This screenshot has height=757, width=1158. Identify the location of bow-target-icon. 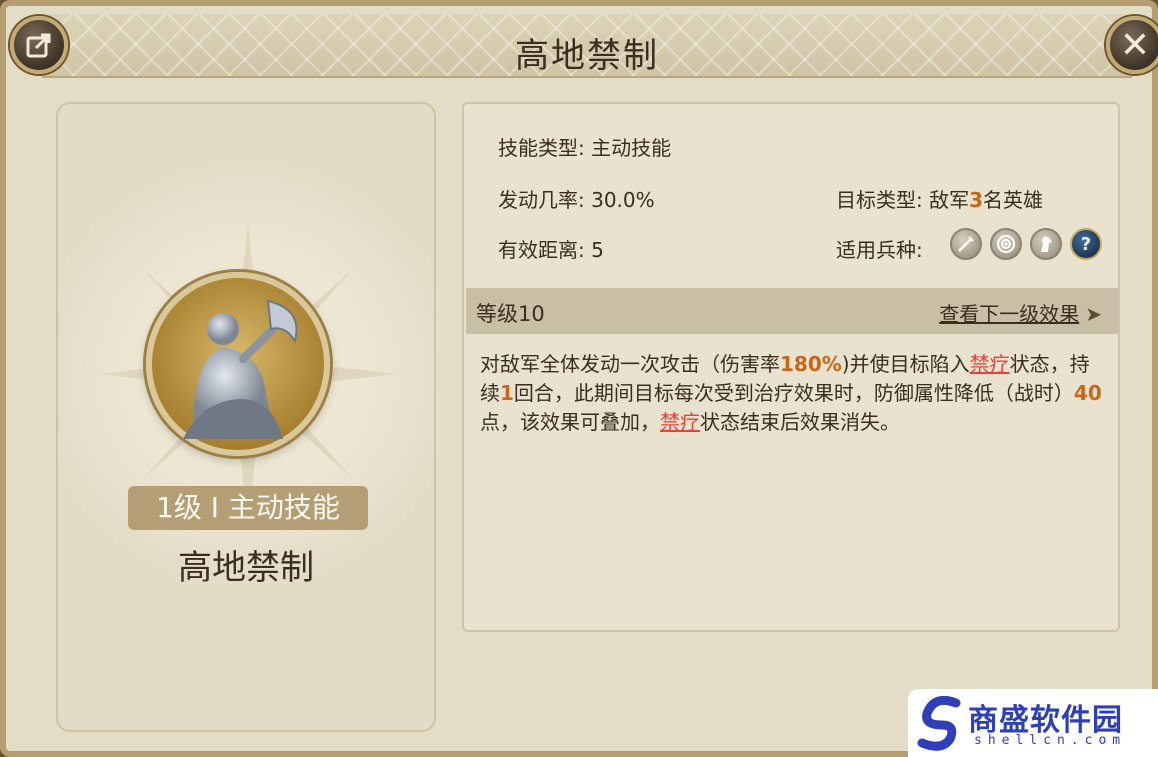
(1006, 244).